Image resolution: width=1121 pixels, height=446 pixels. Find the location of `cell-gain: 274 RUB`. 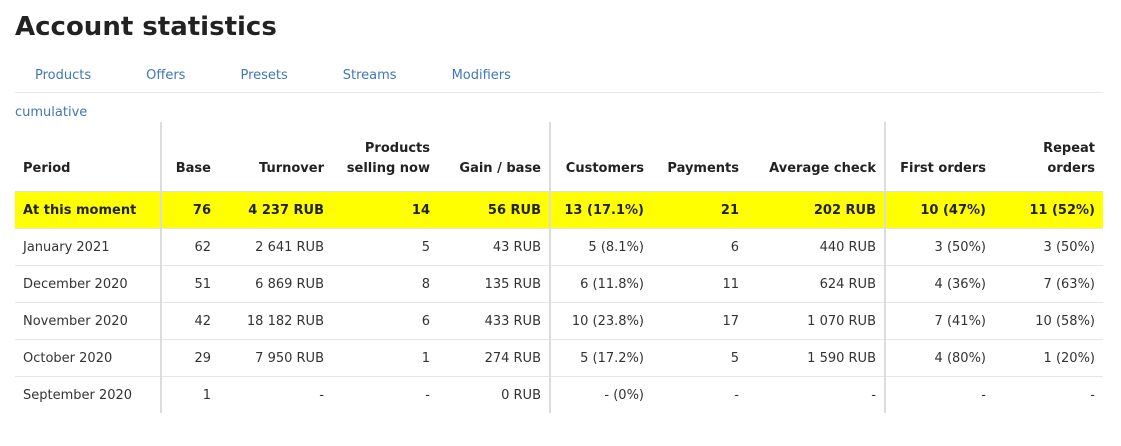

cell-gain: 274 RUB is located at coordinates (494, 358).